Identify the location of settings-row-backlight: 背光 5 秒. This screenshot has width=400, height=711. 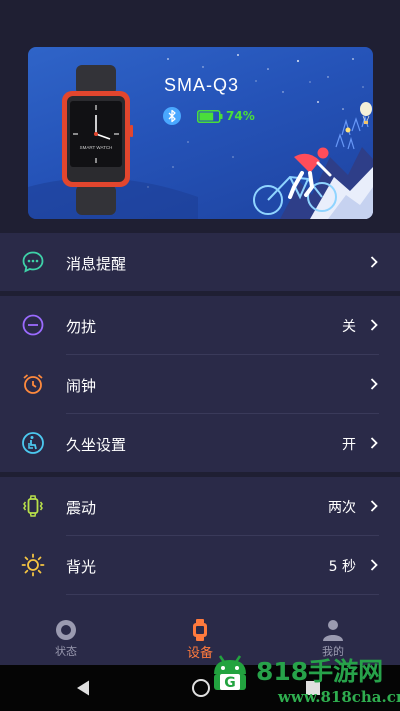
(200, 565).